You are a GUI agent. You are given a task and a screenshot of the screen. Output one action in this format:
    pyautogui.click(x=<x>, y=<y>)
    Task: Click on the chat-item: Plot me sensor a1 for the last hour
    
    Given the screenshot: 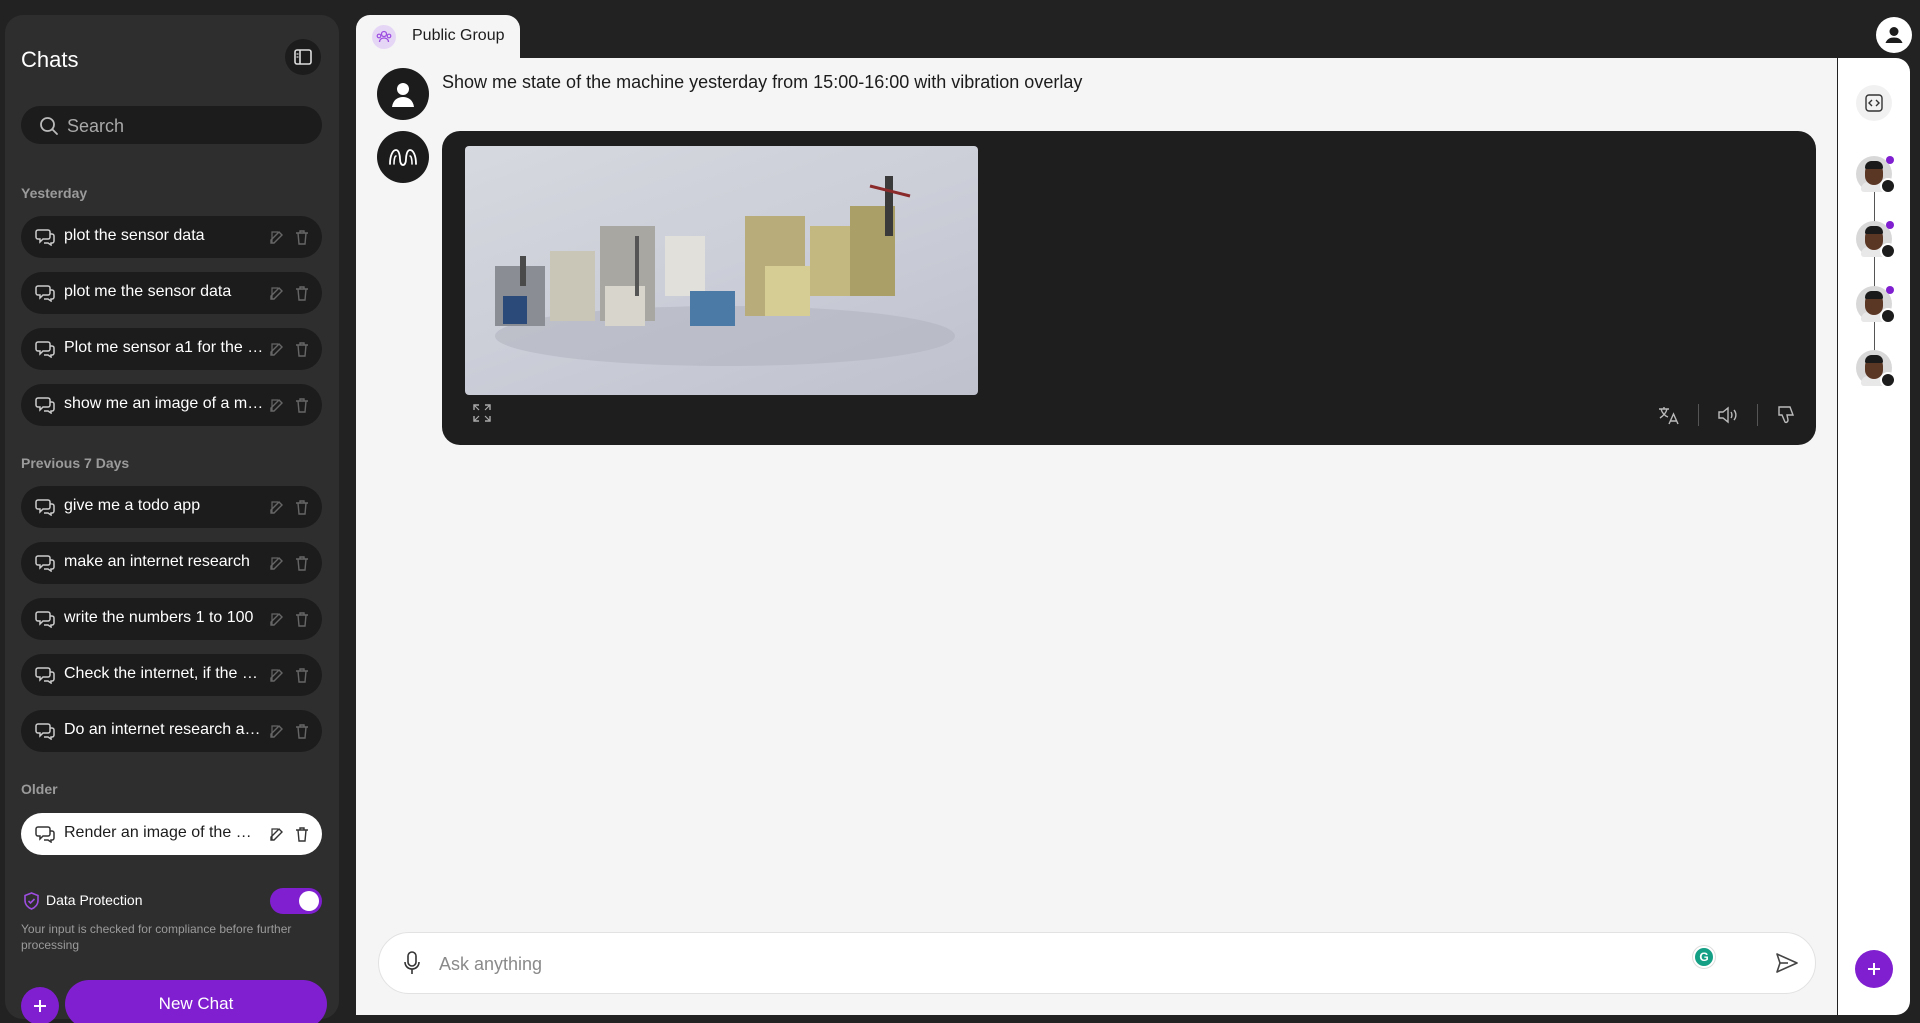 What is the action you would take?
    pyautogui.click(x=171, y=349)
    